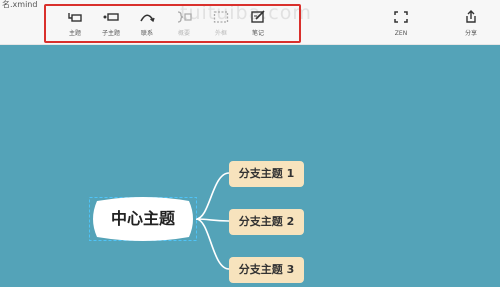 The image size is (500, 287). I want to click on zen-label: ZEN, so click(401, 33).